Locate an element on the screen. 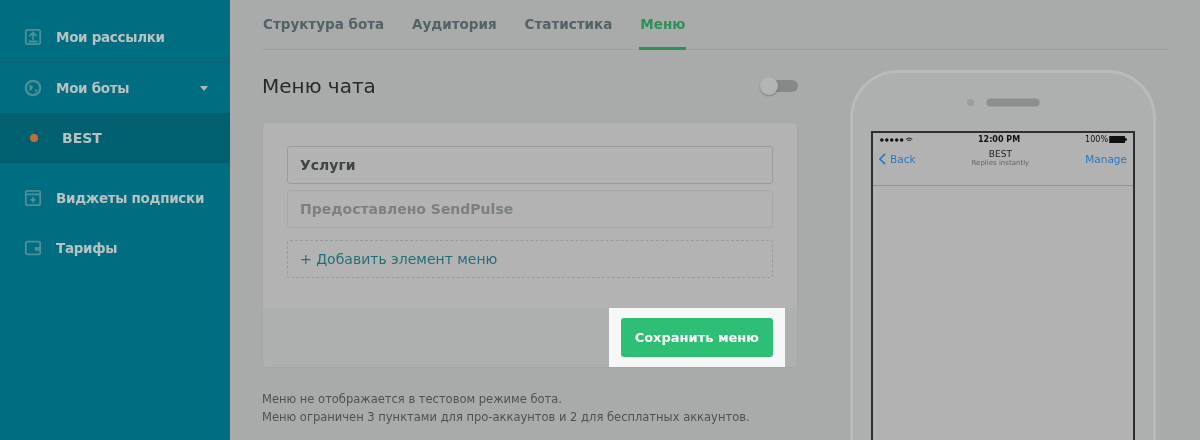  sidebar-item: Мои рассылки is located at coordinates (115, 37).